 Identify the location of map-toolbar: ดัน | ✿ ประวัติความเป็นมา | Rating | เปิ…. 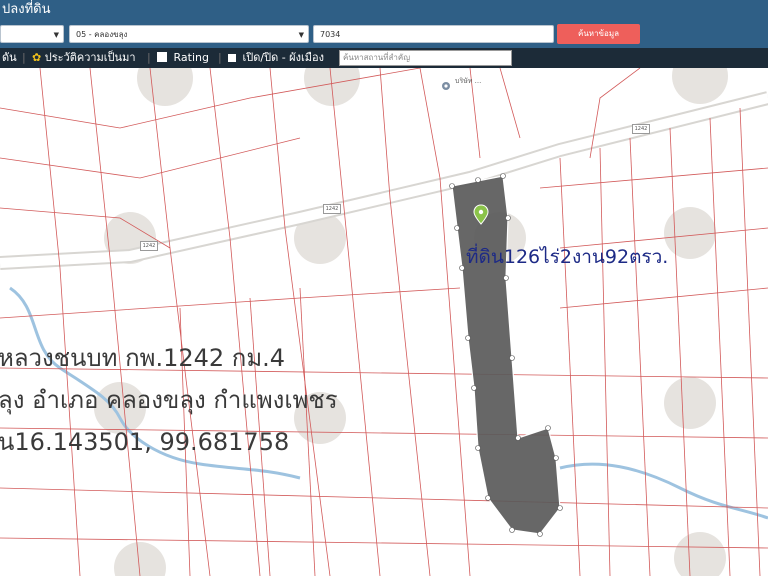
(384, 58).